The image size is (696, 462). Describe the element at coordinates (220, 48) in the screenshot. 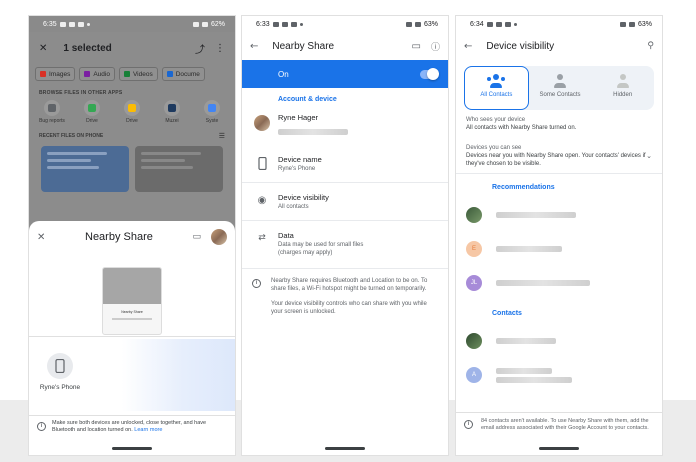

I see `more-vert-icon: ⋮` at that location.